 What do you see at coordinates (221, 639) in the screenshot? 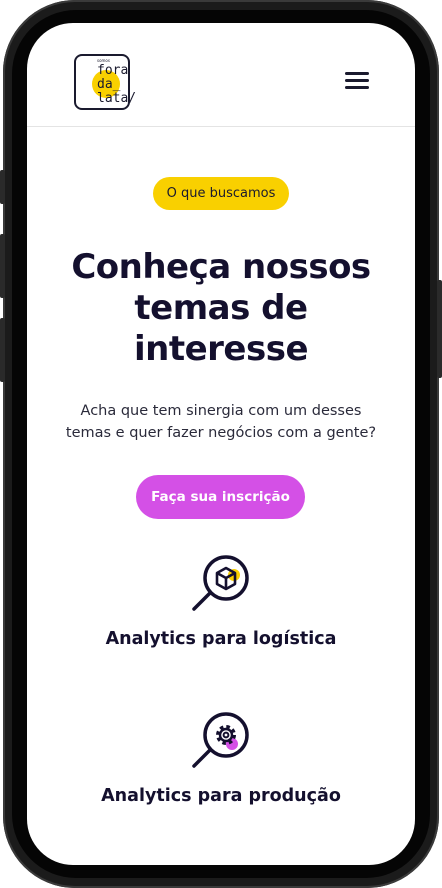
I see `topic-label: Analytics para logística` at bounding box center [221, 639].